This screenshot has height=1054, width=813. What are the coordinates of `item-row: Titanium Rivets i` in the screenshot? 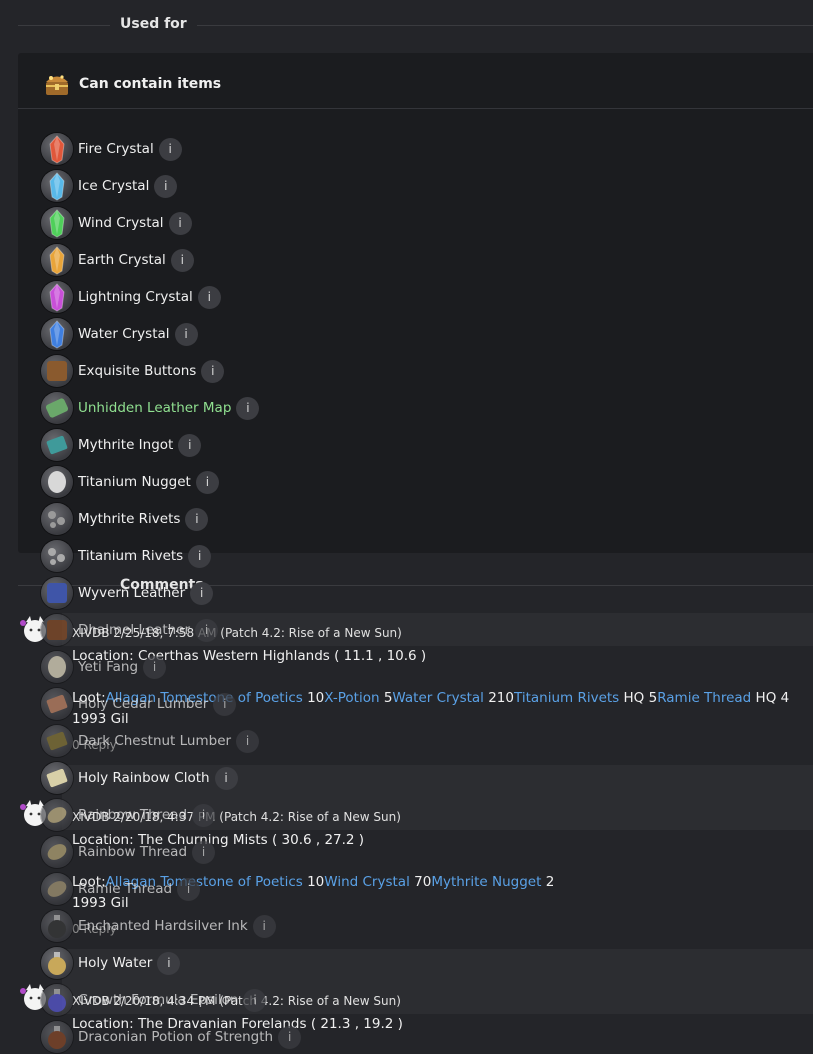 It's located at (126, 556).